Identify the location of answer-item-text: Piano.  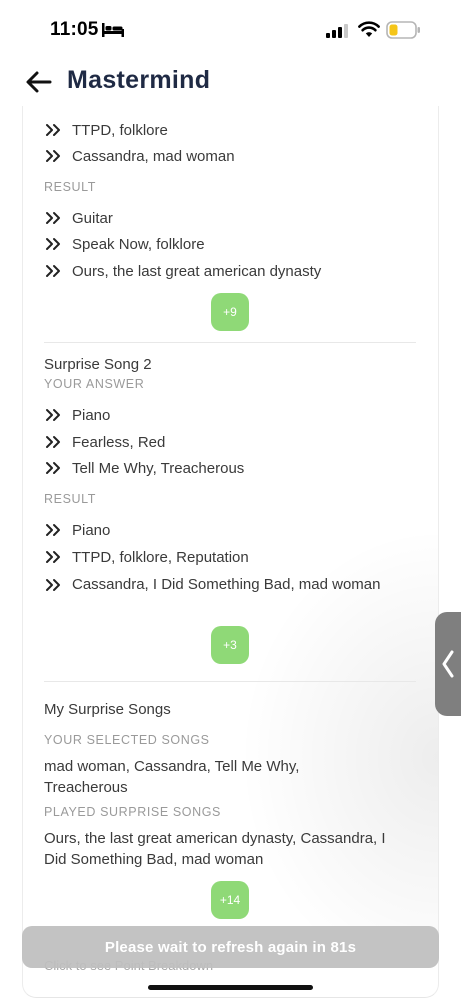
(91, 415).